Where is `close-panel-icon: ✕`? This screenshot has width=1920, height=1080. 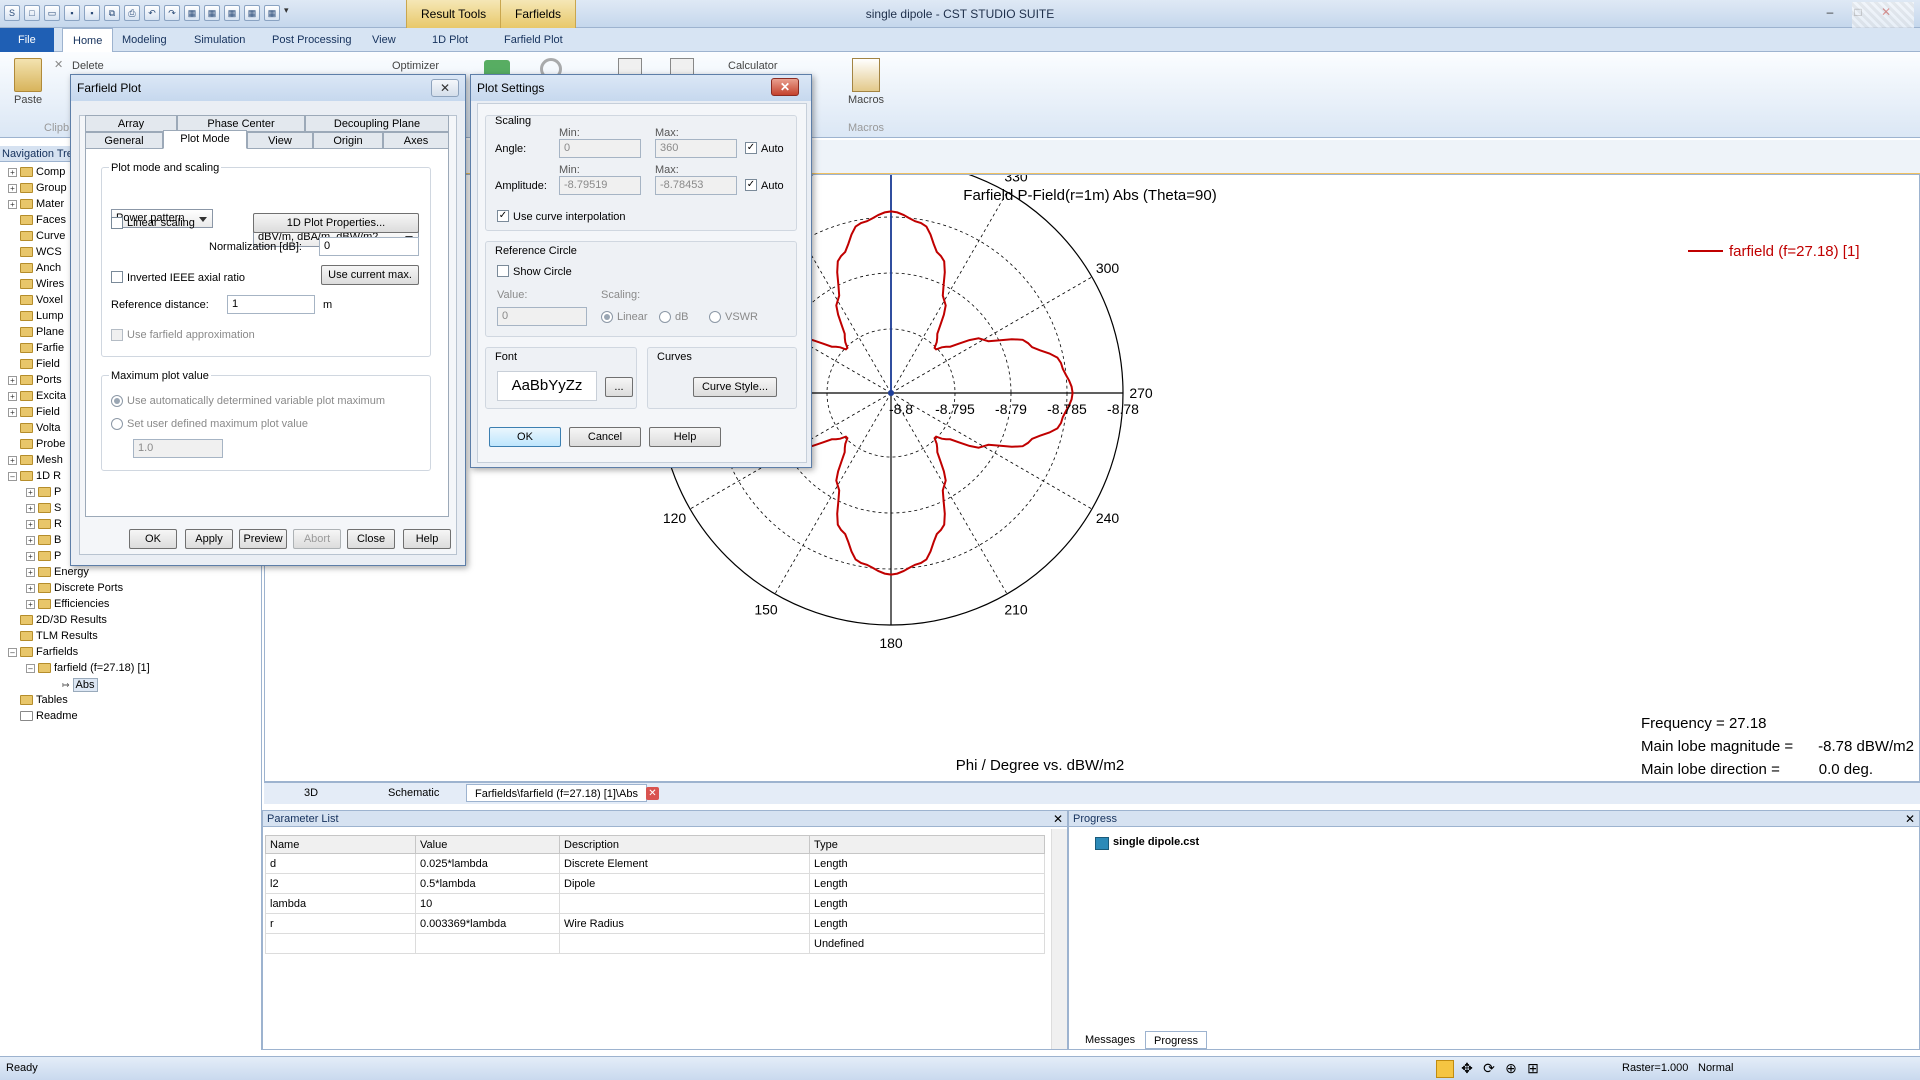 close-panel-icon: ✕ is located at coordinates (1058, 819).